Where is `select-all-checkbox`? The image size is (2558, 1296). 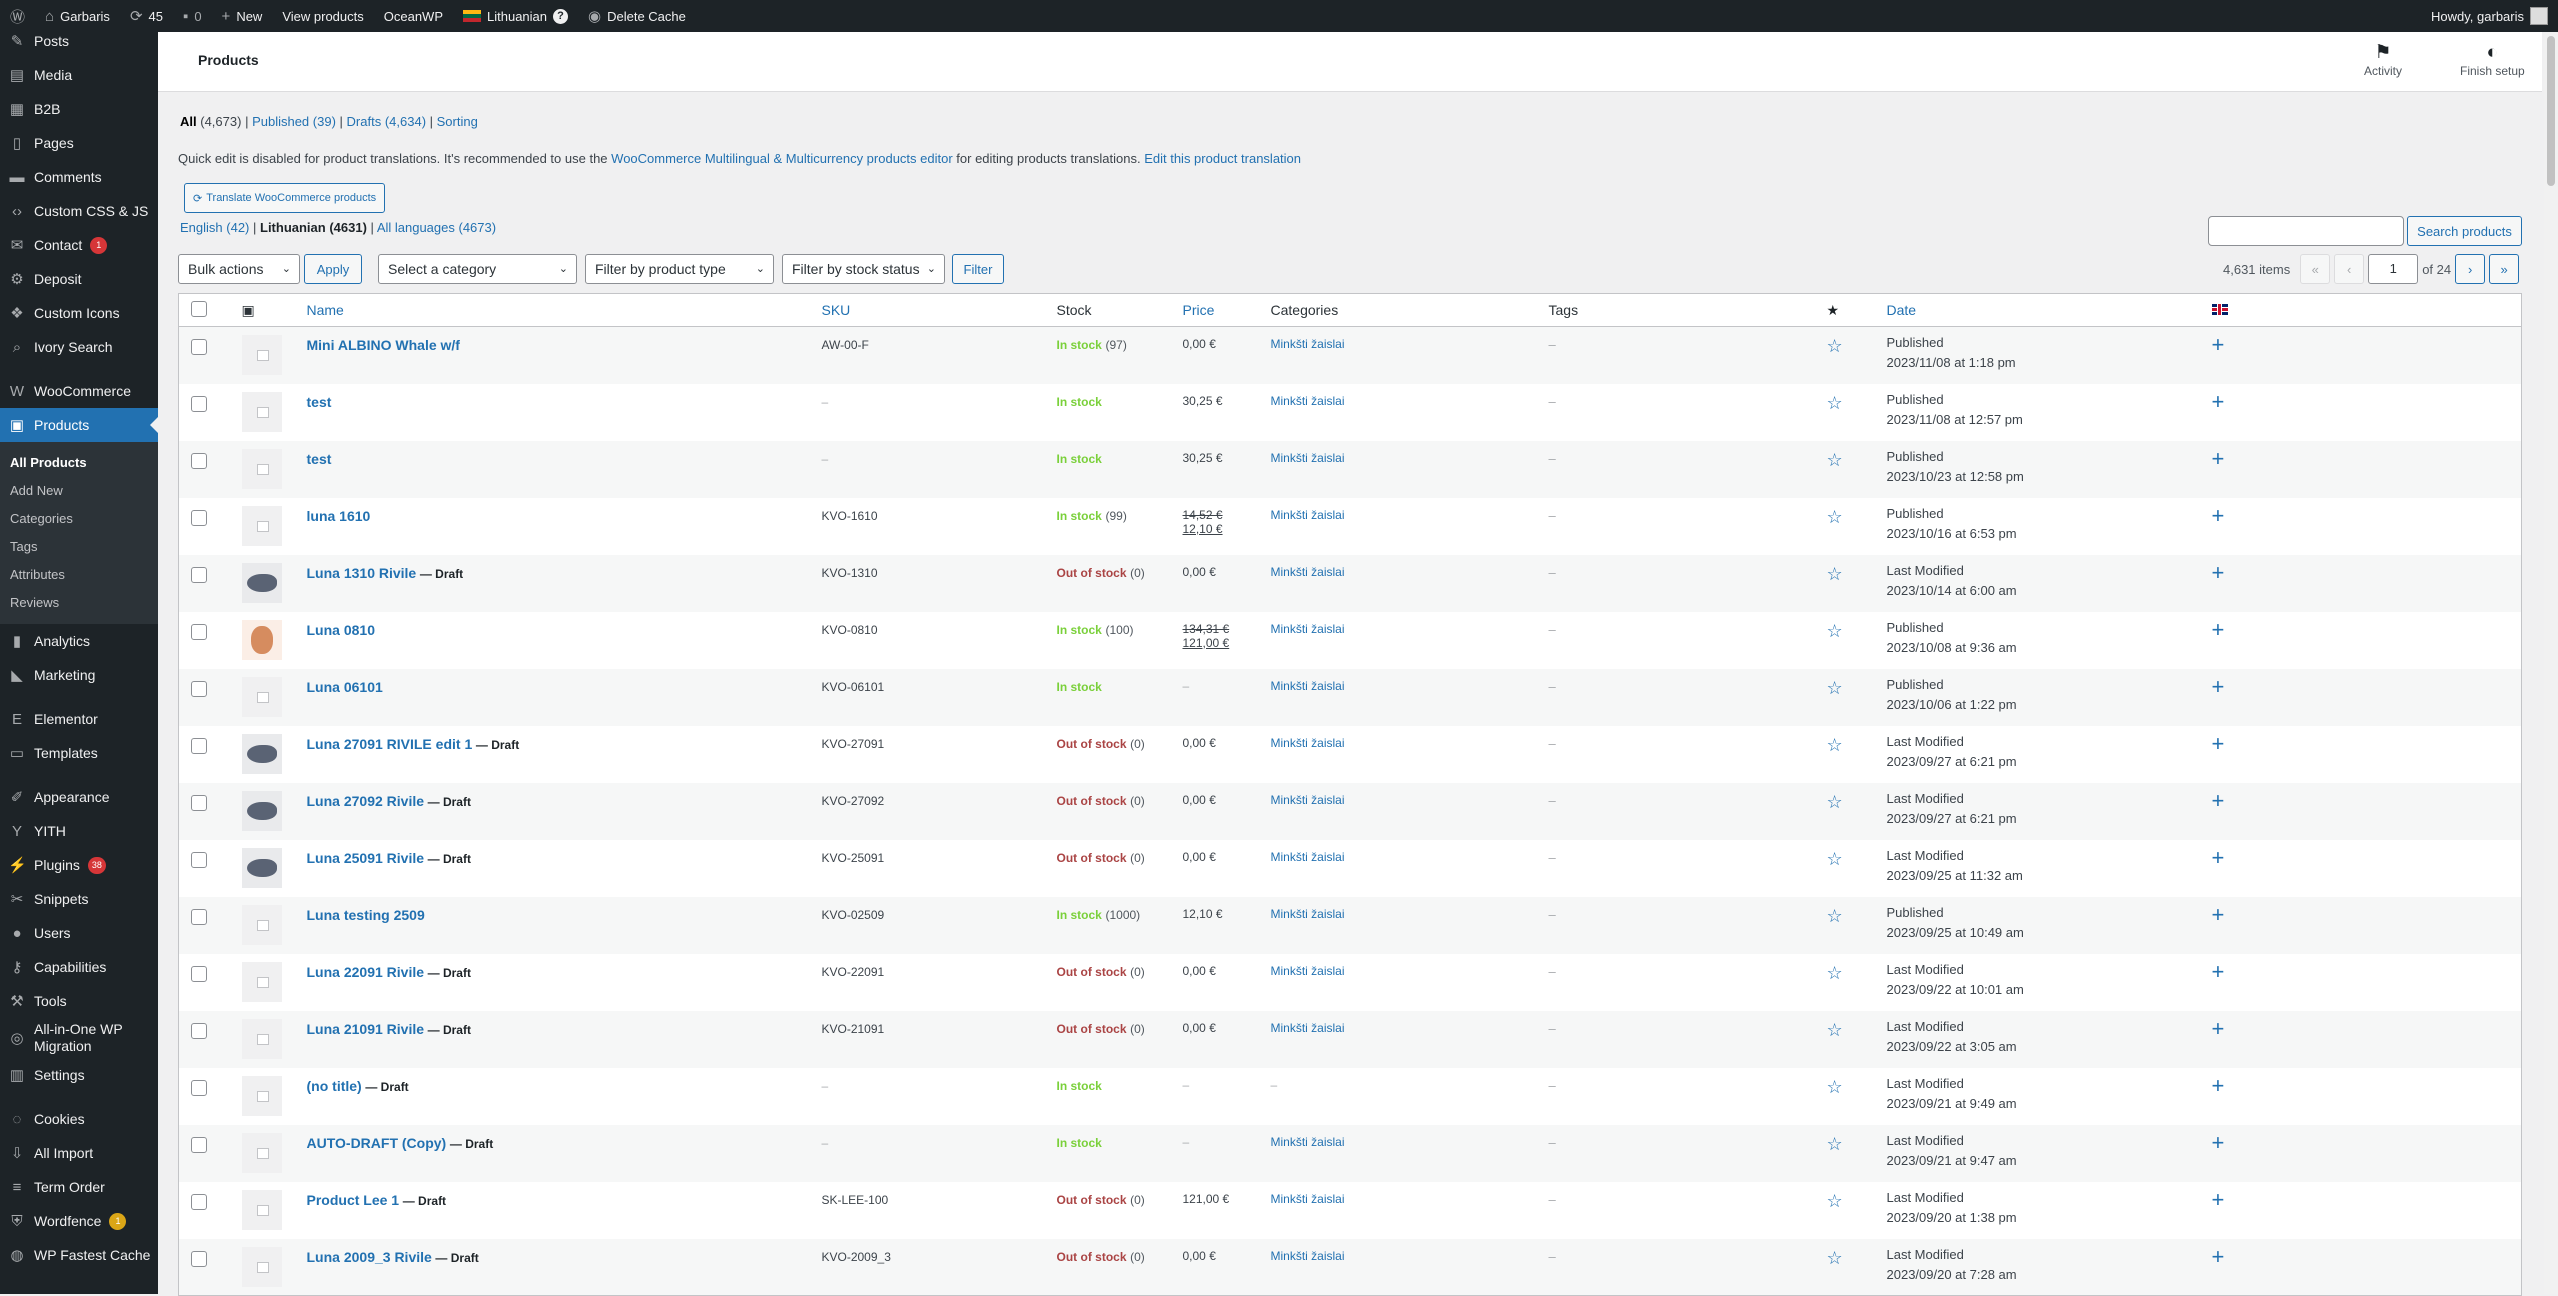
select-all-checkbox is located at coordinates (199, 308).